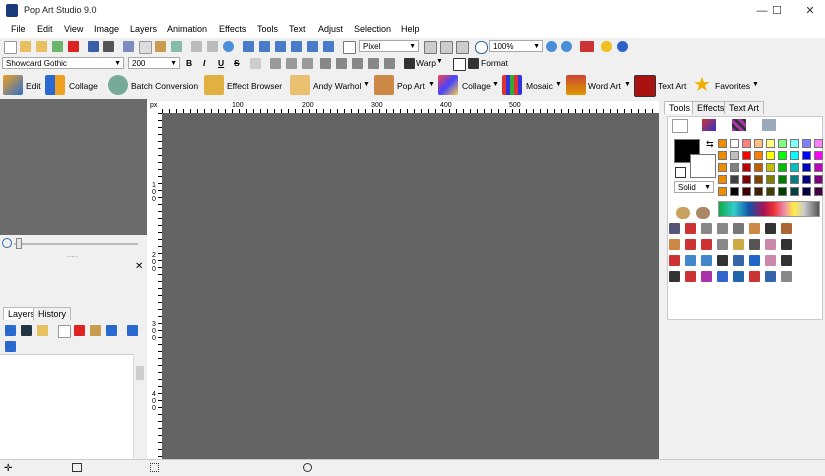 This screenshot has height=476, width=825. I want to click on menu-adjust: Adjust, so click(330, 29).